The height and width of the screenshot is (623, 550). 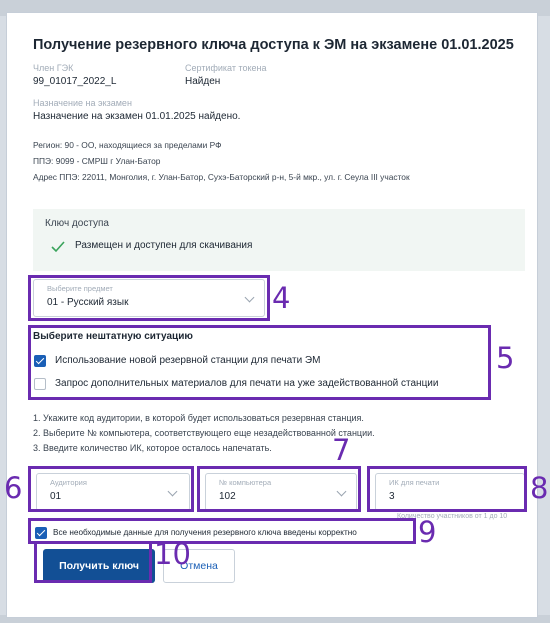 What do you see at coordinates (13, 488) in the screenshot?
I see `annotation-number-6: 6` at bounding box center [13, 488].